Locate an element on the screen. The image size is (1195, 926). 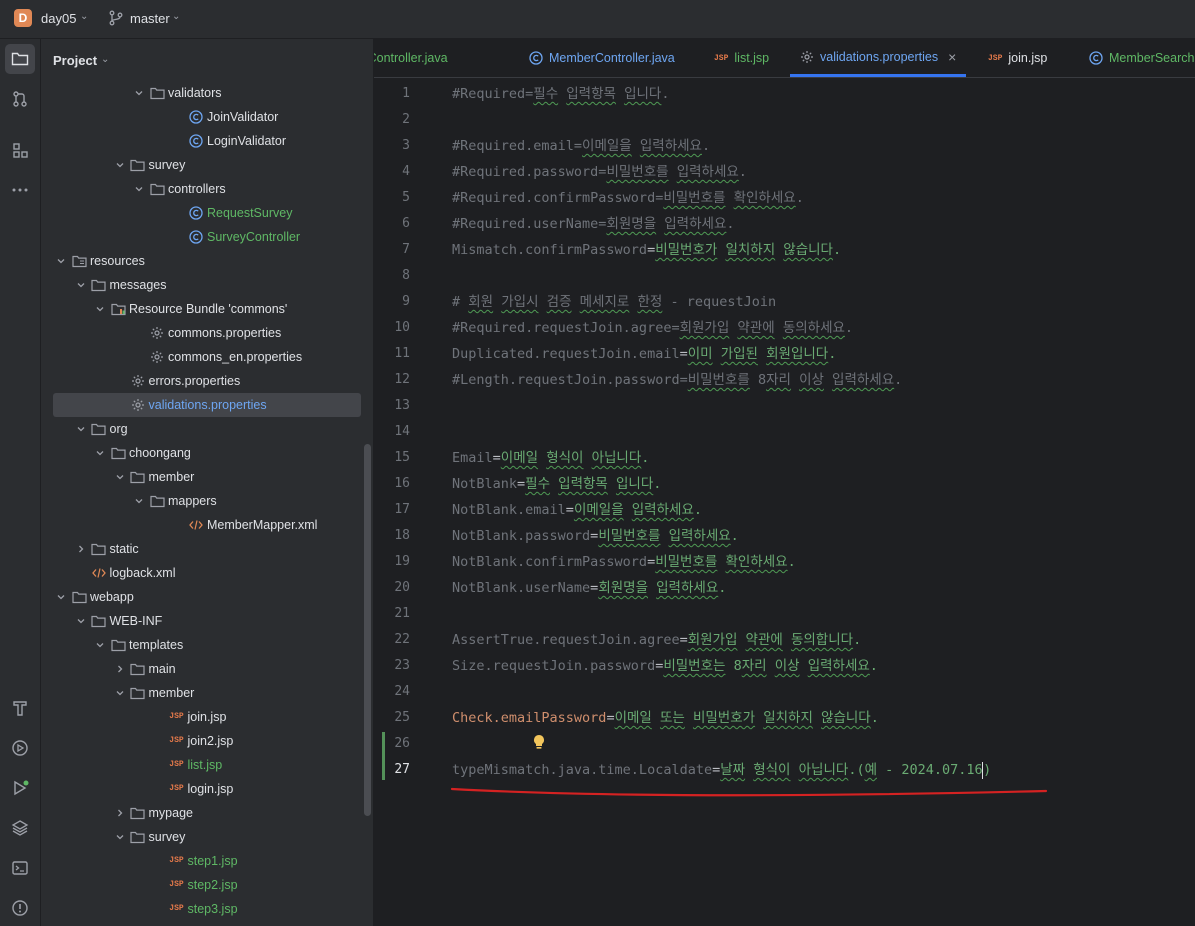
tree-item: static is located at coordinates (207, 549).